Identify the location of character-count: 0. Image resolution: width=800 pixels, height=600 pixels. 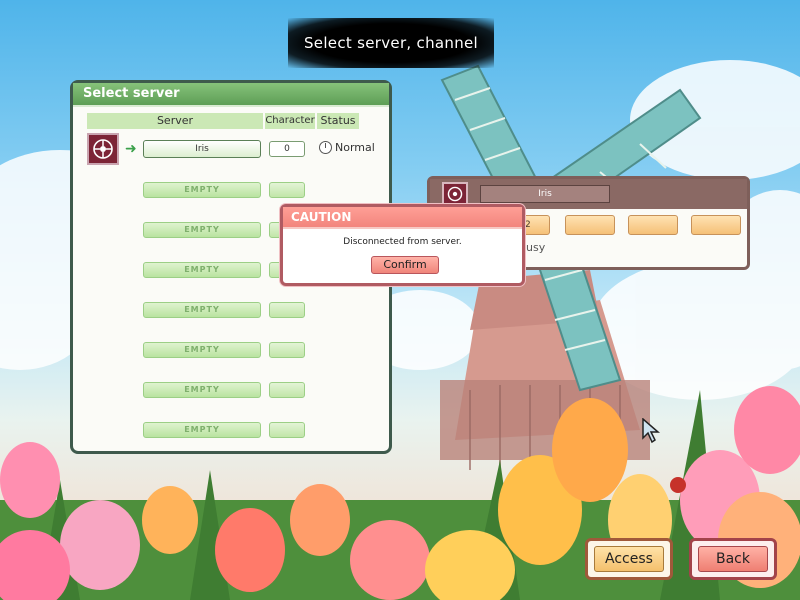
(287, 149).